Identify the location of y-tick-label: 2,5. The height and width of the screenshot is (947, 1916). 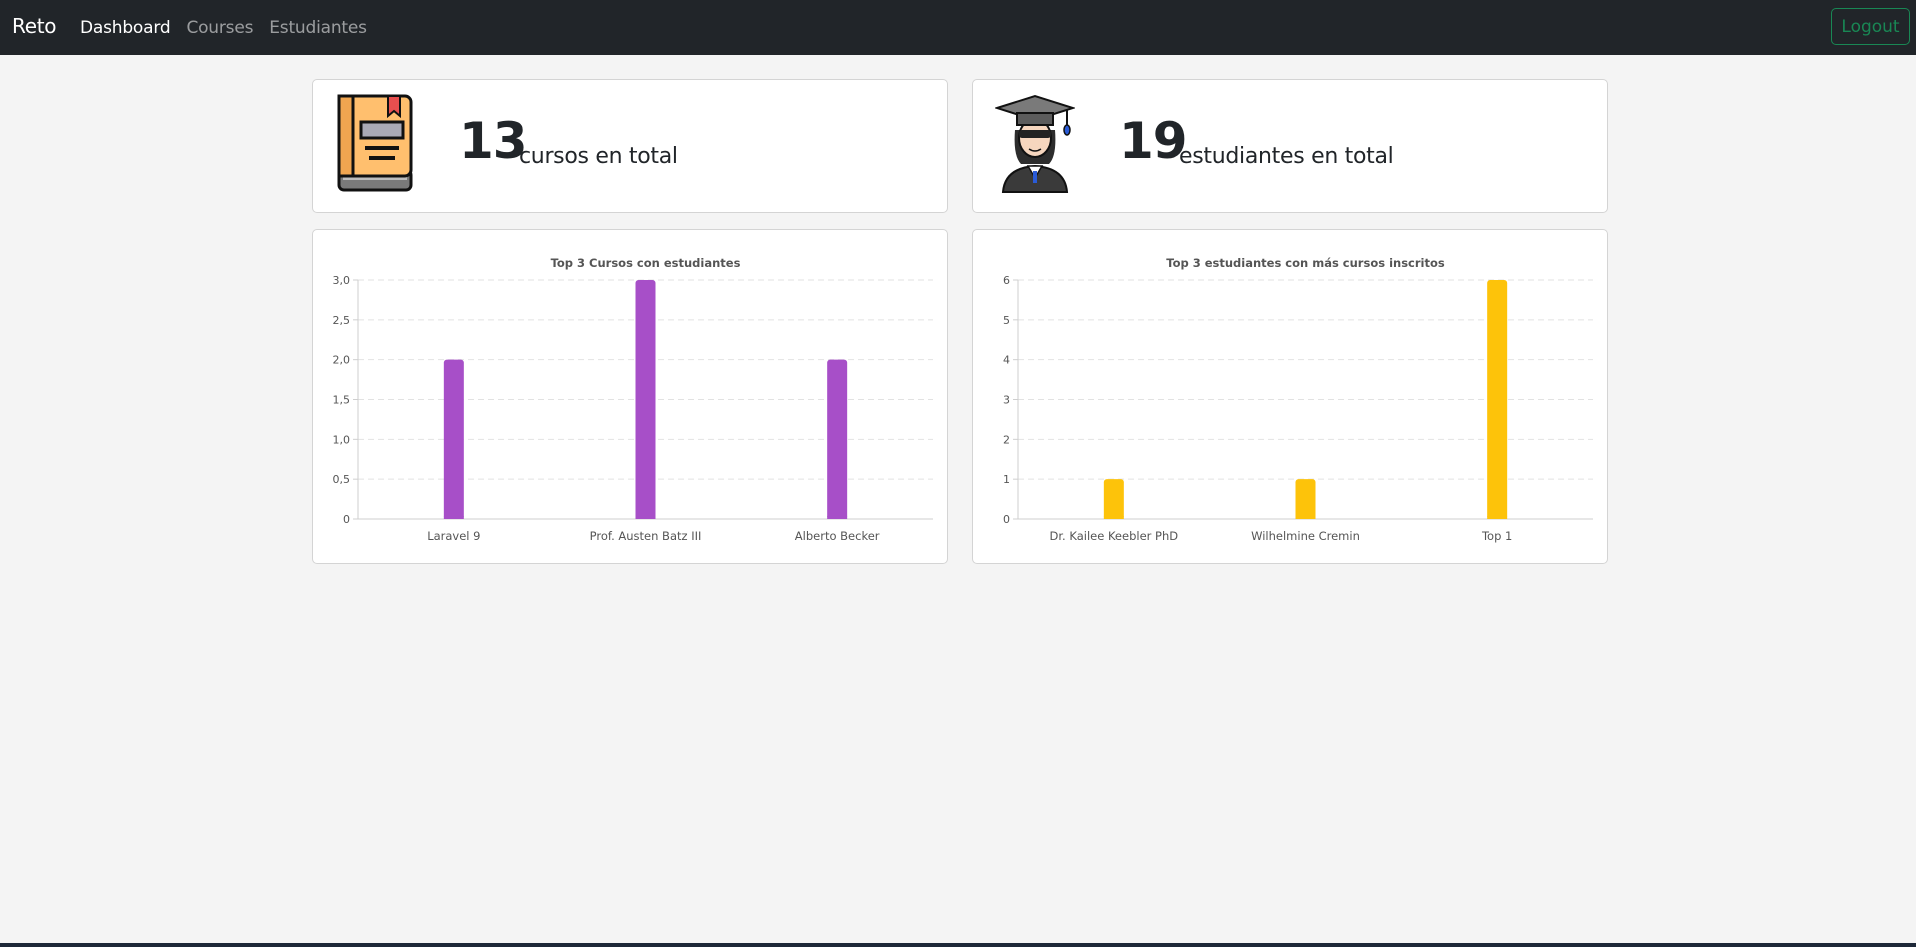
(342, 320).